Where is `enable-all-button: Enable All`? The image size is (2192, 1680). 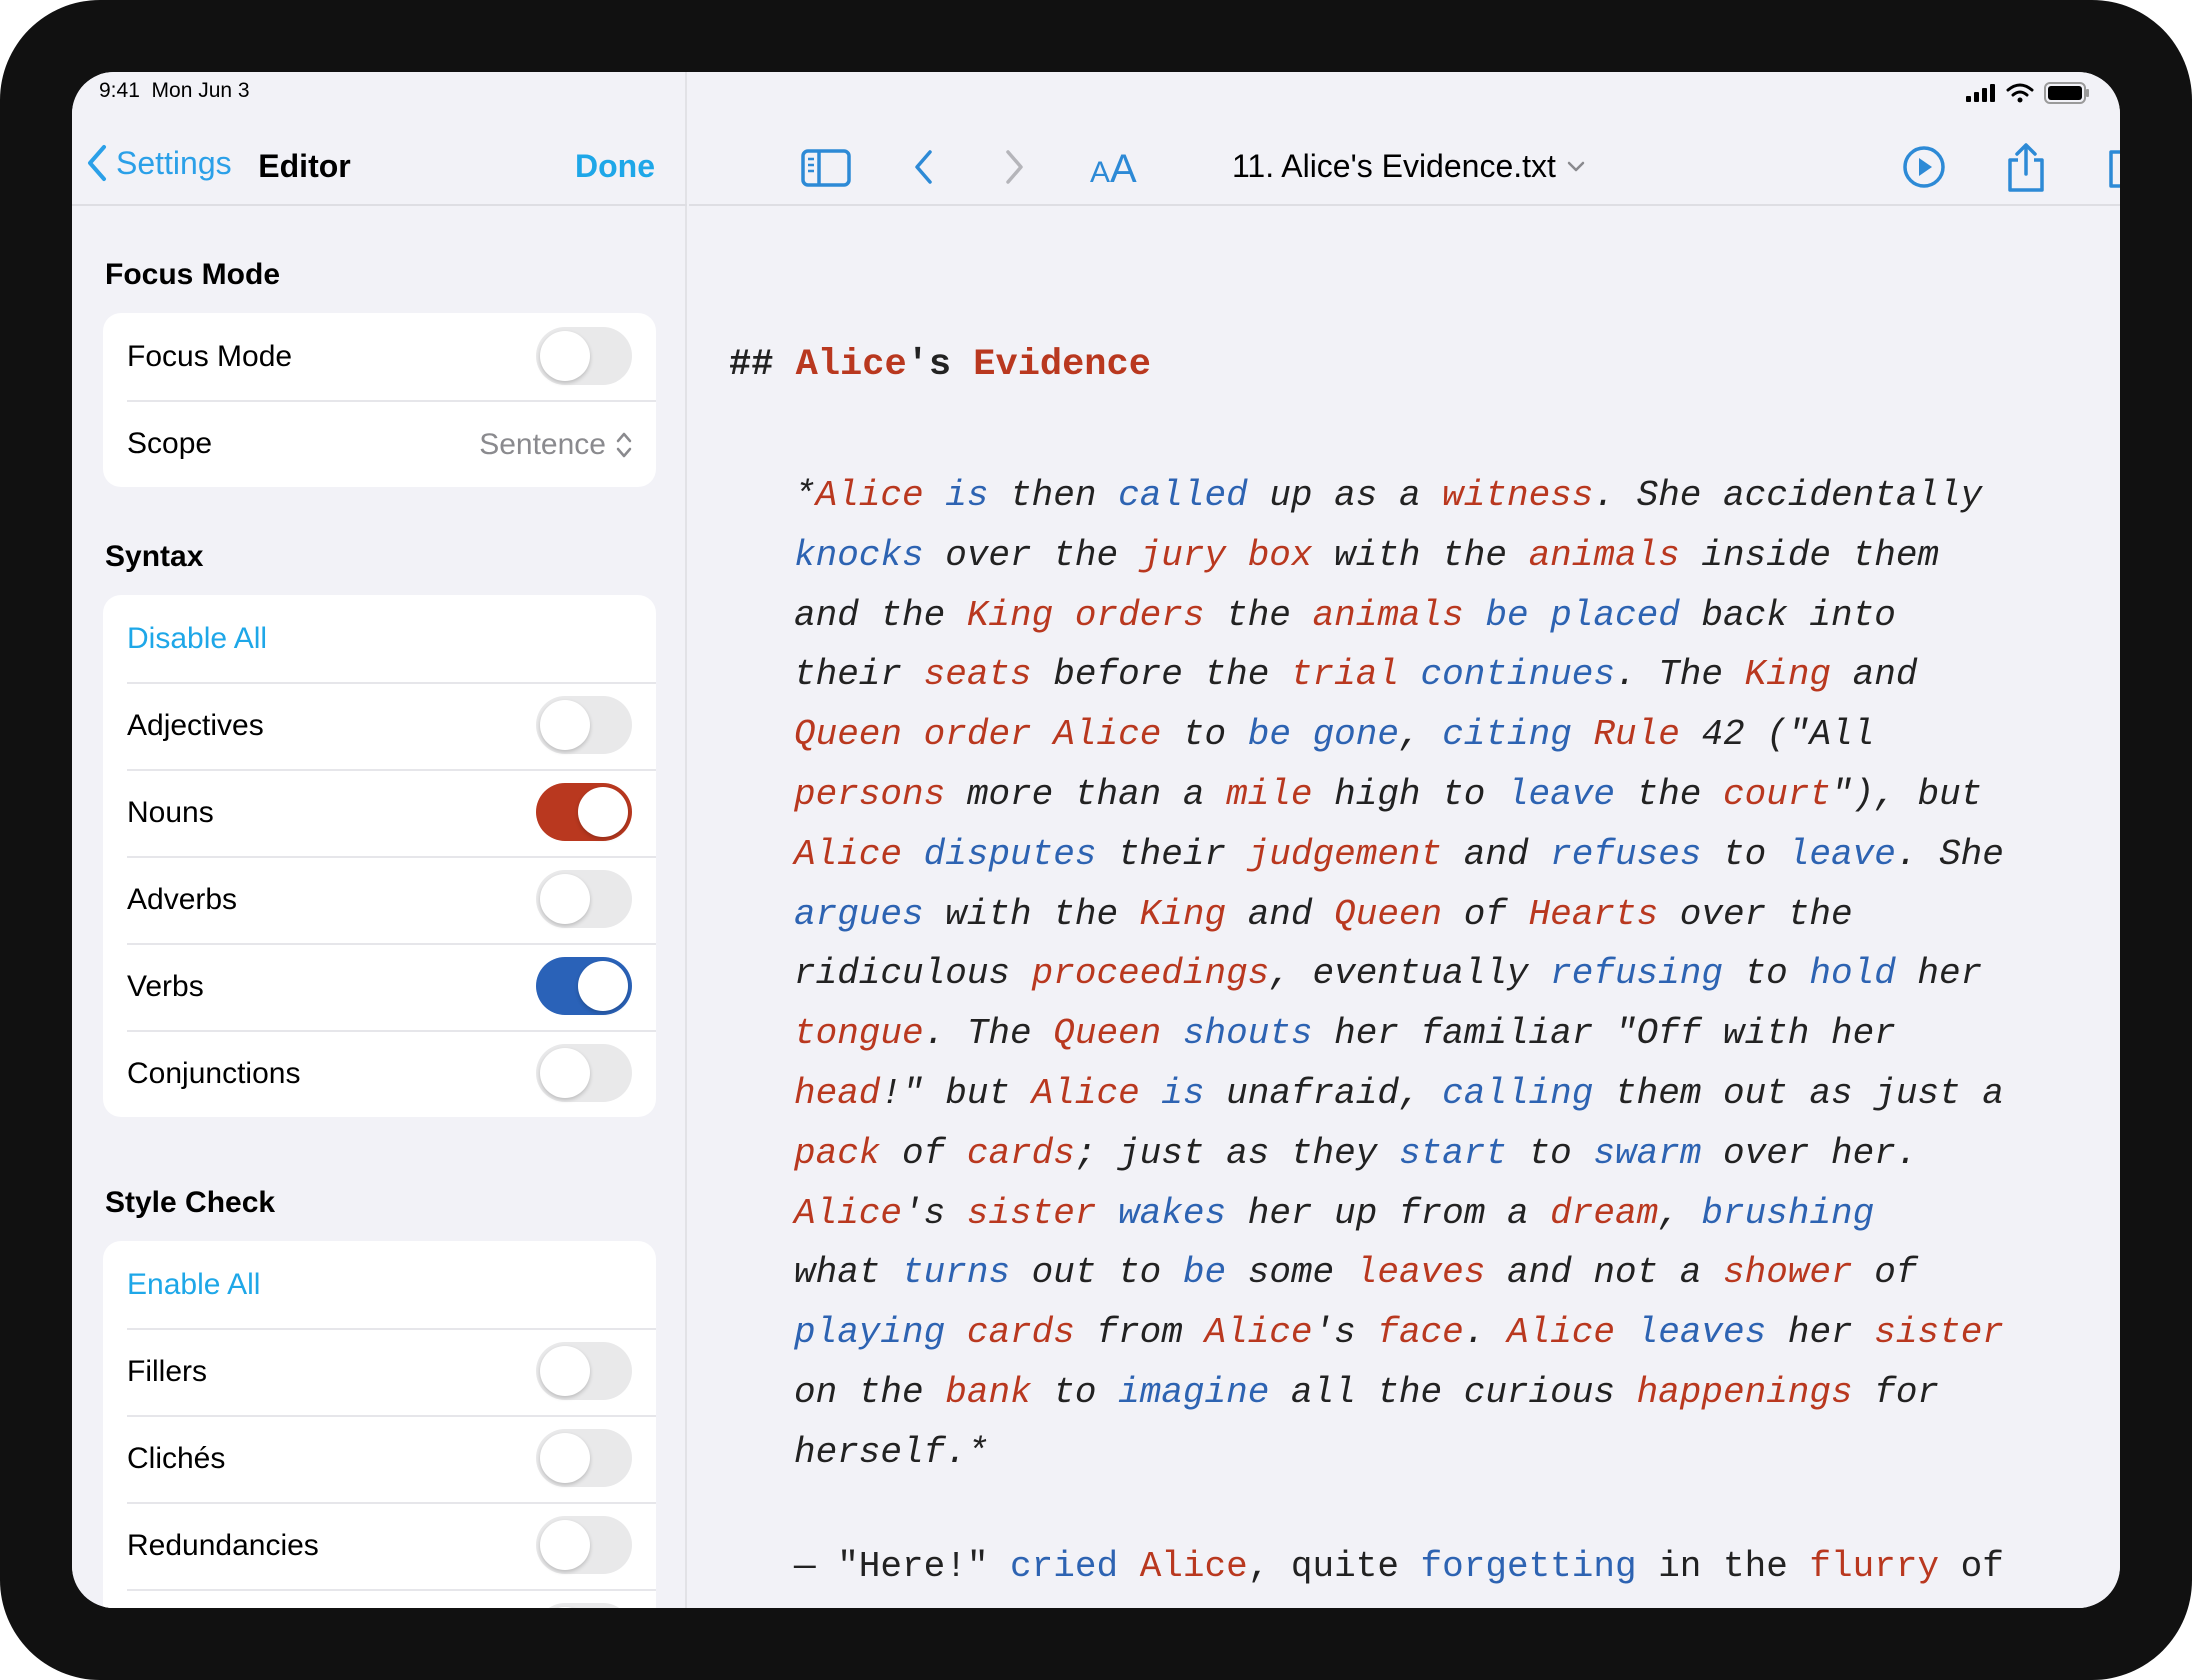 enable-all-button: Enable All is located at coordinates (193, 1285).